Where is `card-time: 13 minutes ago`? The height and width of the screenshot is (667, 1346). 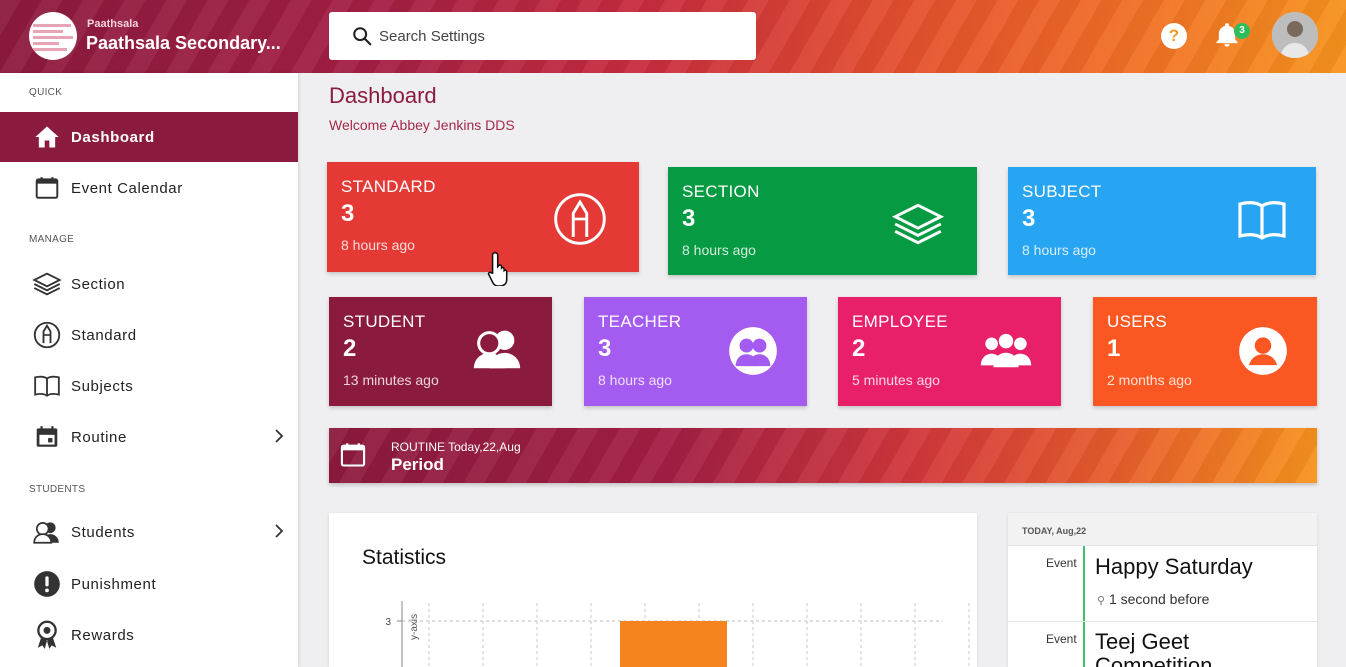 card-time: 13 minutes ago is located at coordinates (391, 380).